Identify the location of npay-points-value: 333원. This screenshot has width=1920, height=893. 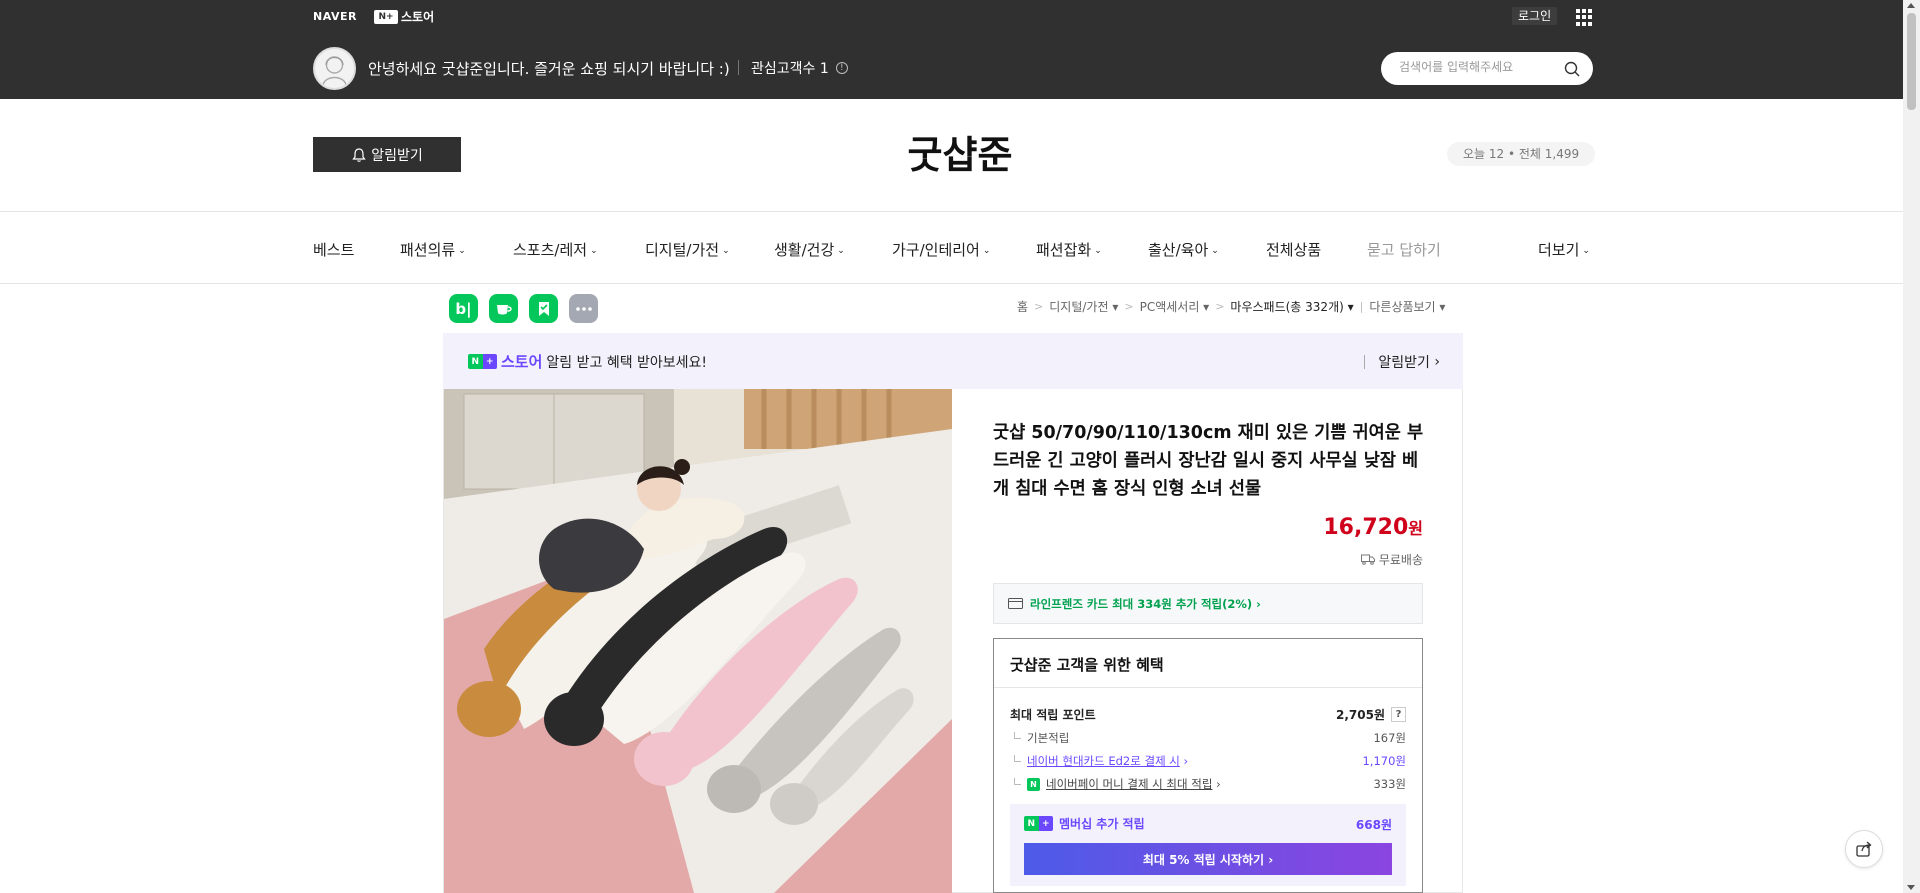
(1389, 784).